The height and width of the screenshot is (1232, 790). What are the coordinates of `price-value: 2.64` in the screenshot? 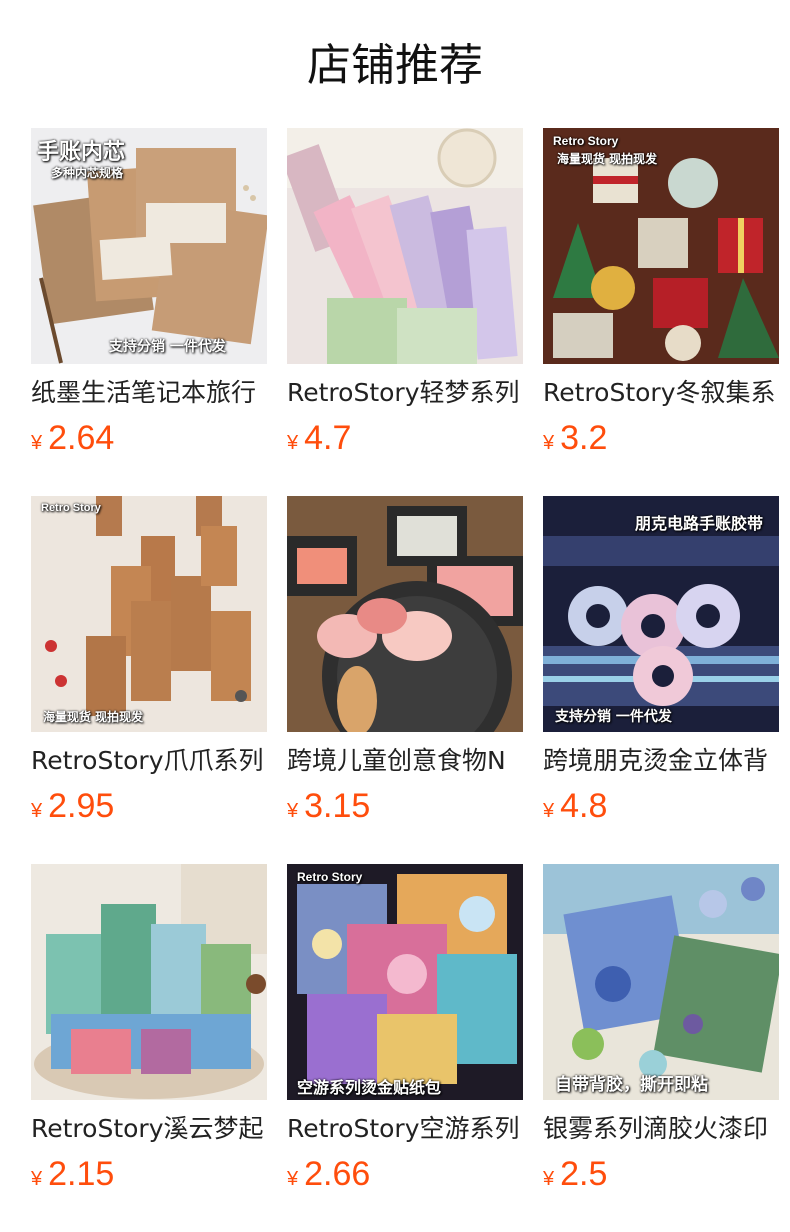 It's located at (81, 438).